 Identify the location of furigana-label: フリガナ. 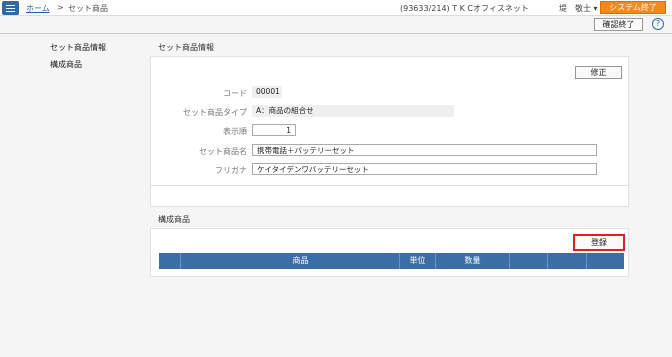
(231, 170).